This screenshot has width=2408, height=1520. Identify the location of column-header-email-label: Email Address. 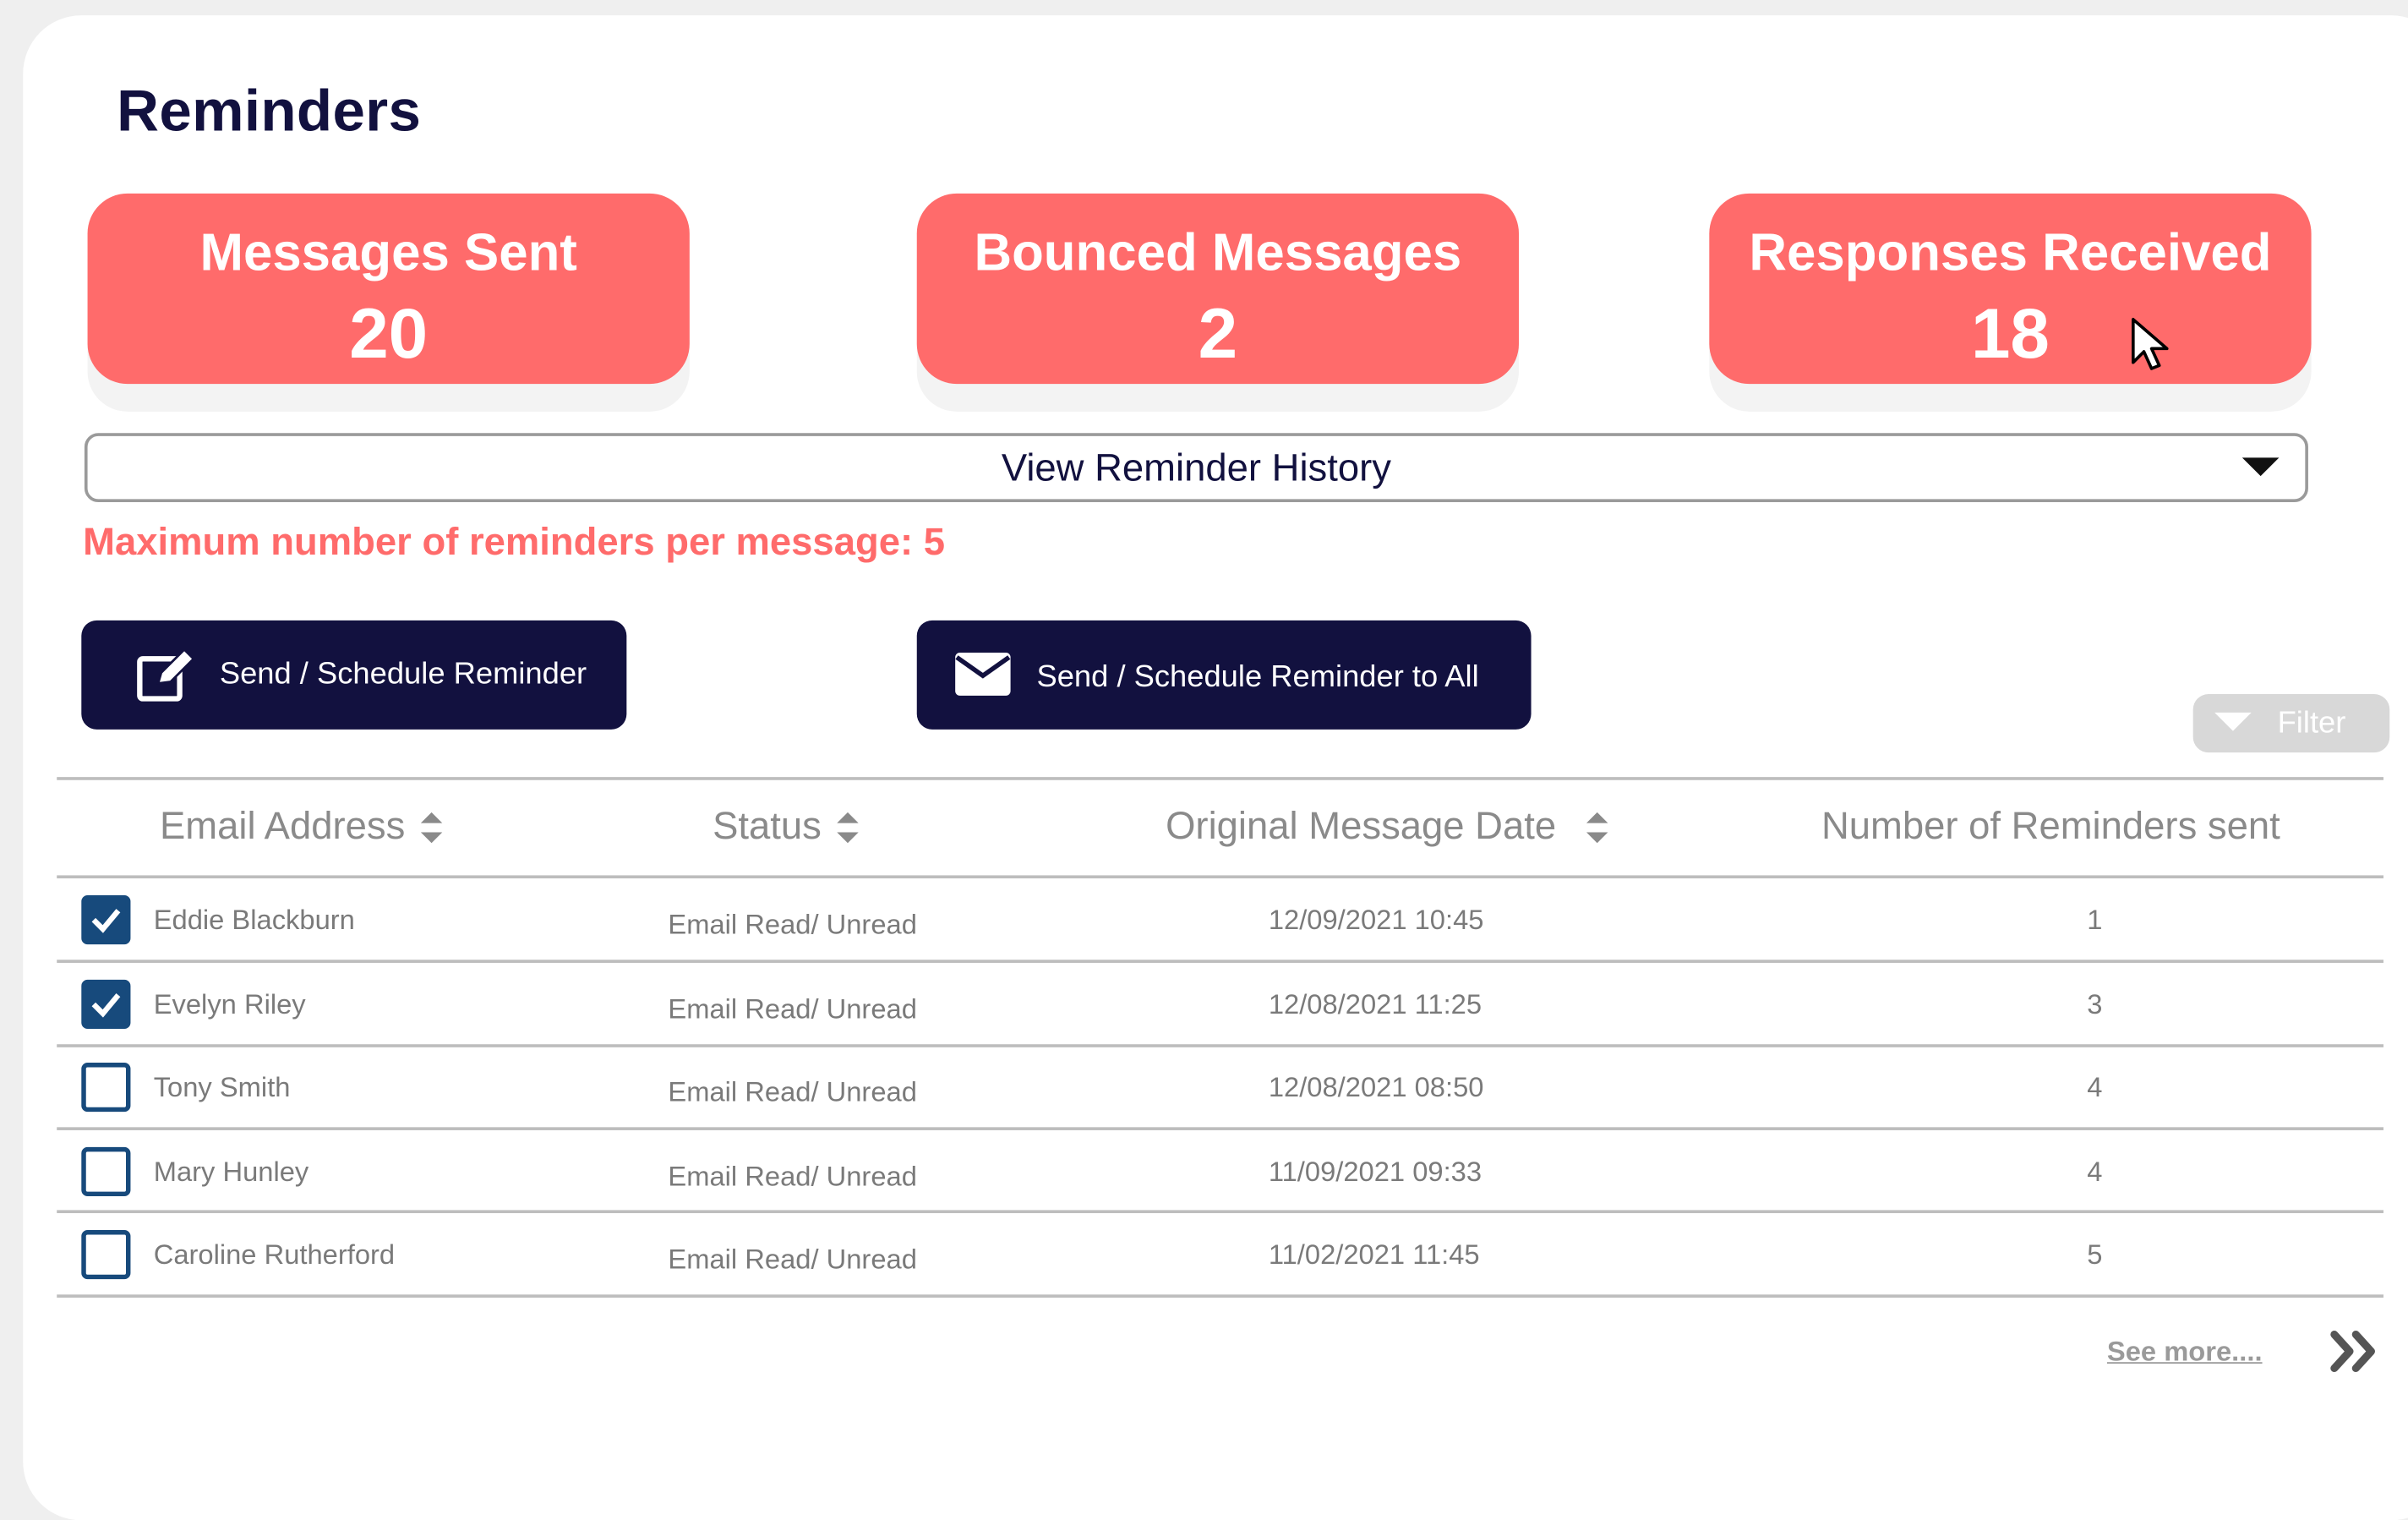
(282, 826).